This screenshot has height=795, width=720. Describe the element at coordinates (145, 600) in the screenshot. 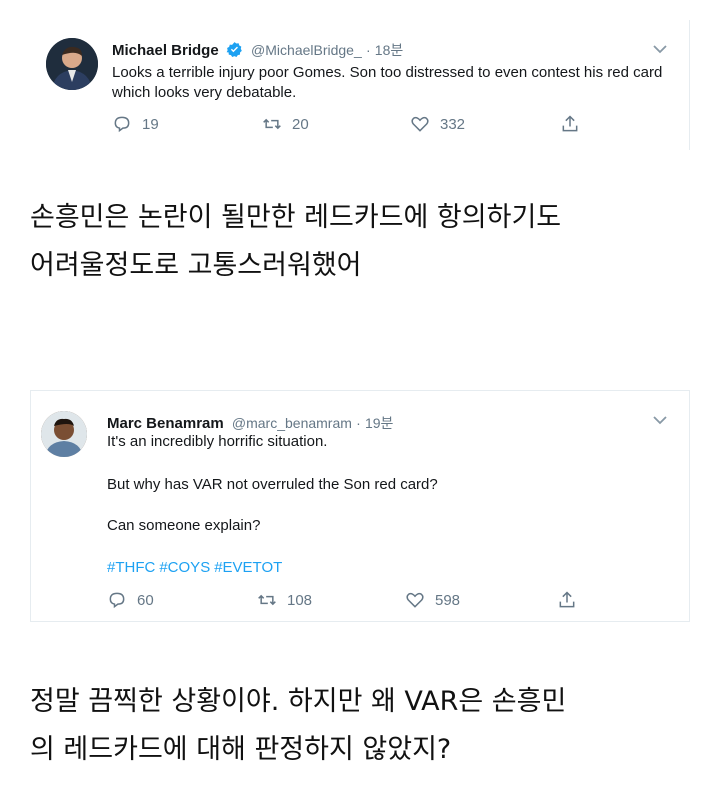

I see `reply-count: 60` at that location.